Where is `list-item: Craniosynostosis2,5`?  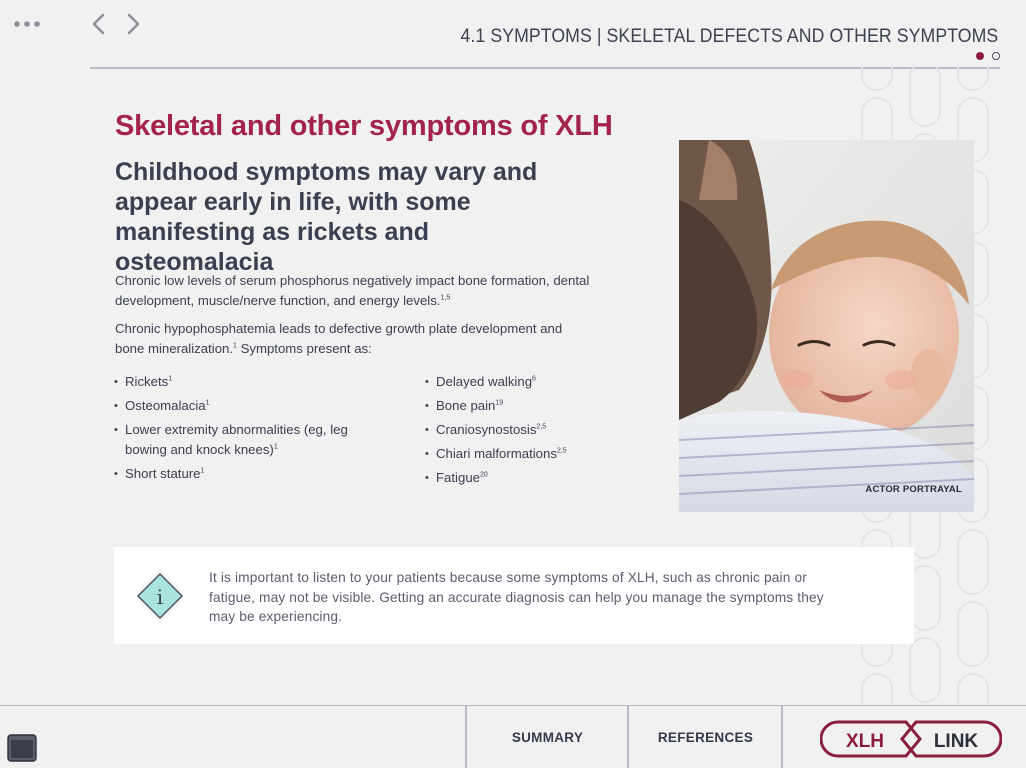
list-item: Craniosynostosis2,5 is located at coordinates (525, 430).